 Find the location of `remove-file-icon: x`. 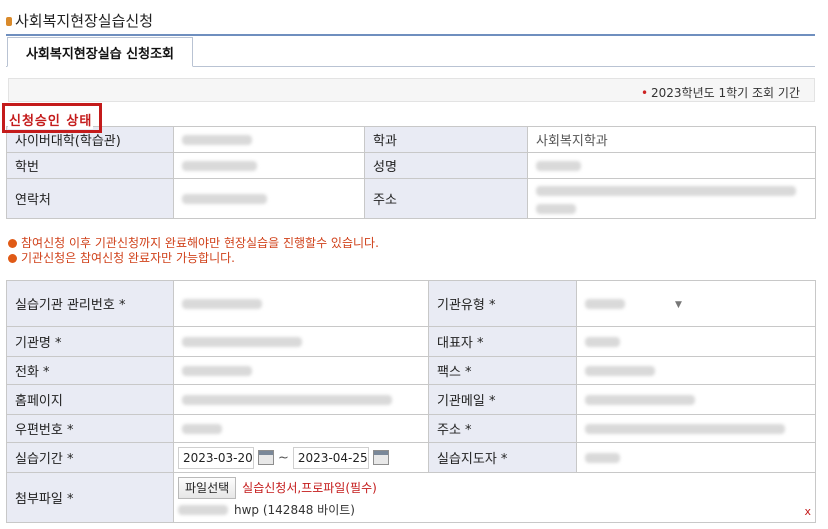

remove-file-icon: x is located at coordinates (807, 511).